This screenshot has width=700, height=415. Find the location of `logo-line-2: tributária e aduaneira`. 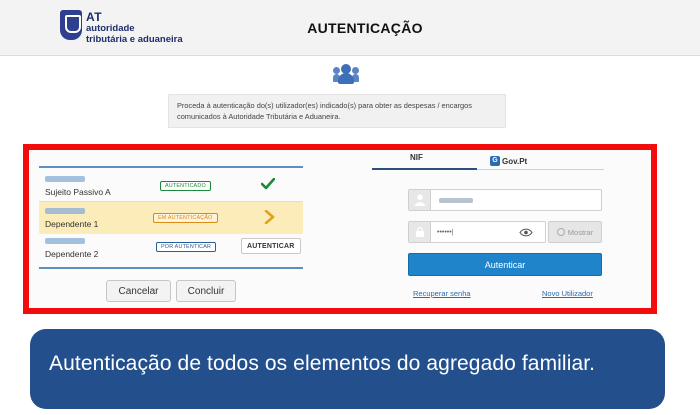

logo-line-2: tributária e aduaneira is located at coordinates (134, 39).